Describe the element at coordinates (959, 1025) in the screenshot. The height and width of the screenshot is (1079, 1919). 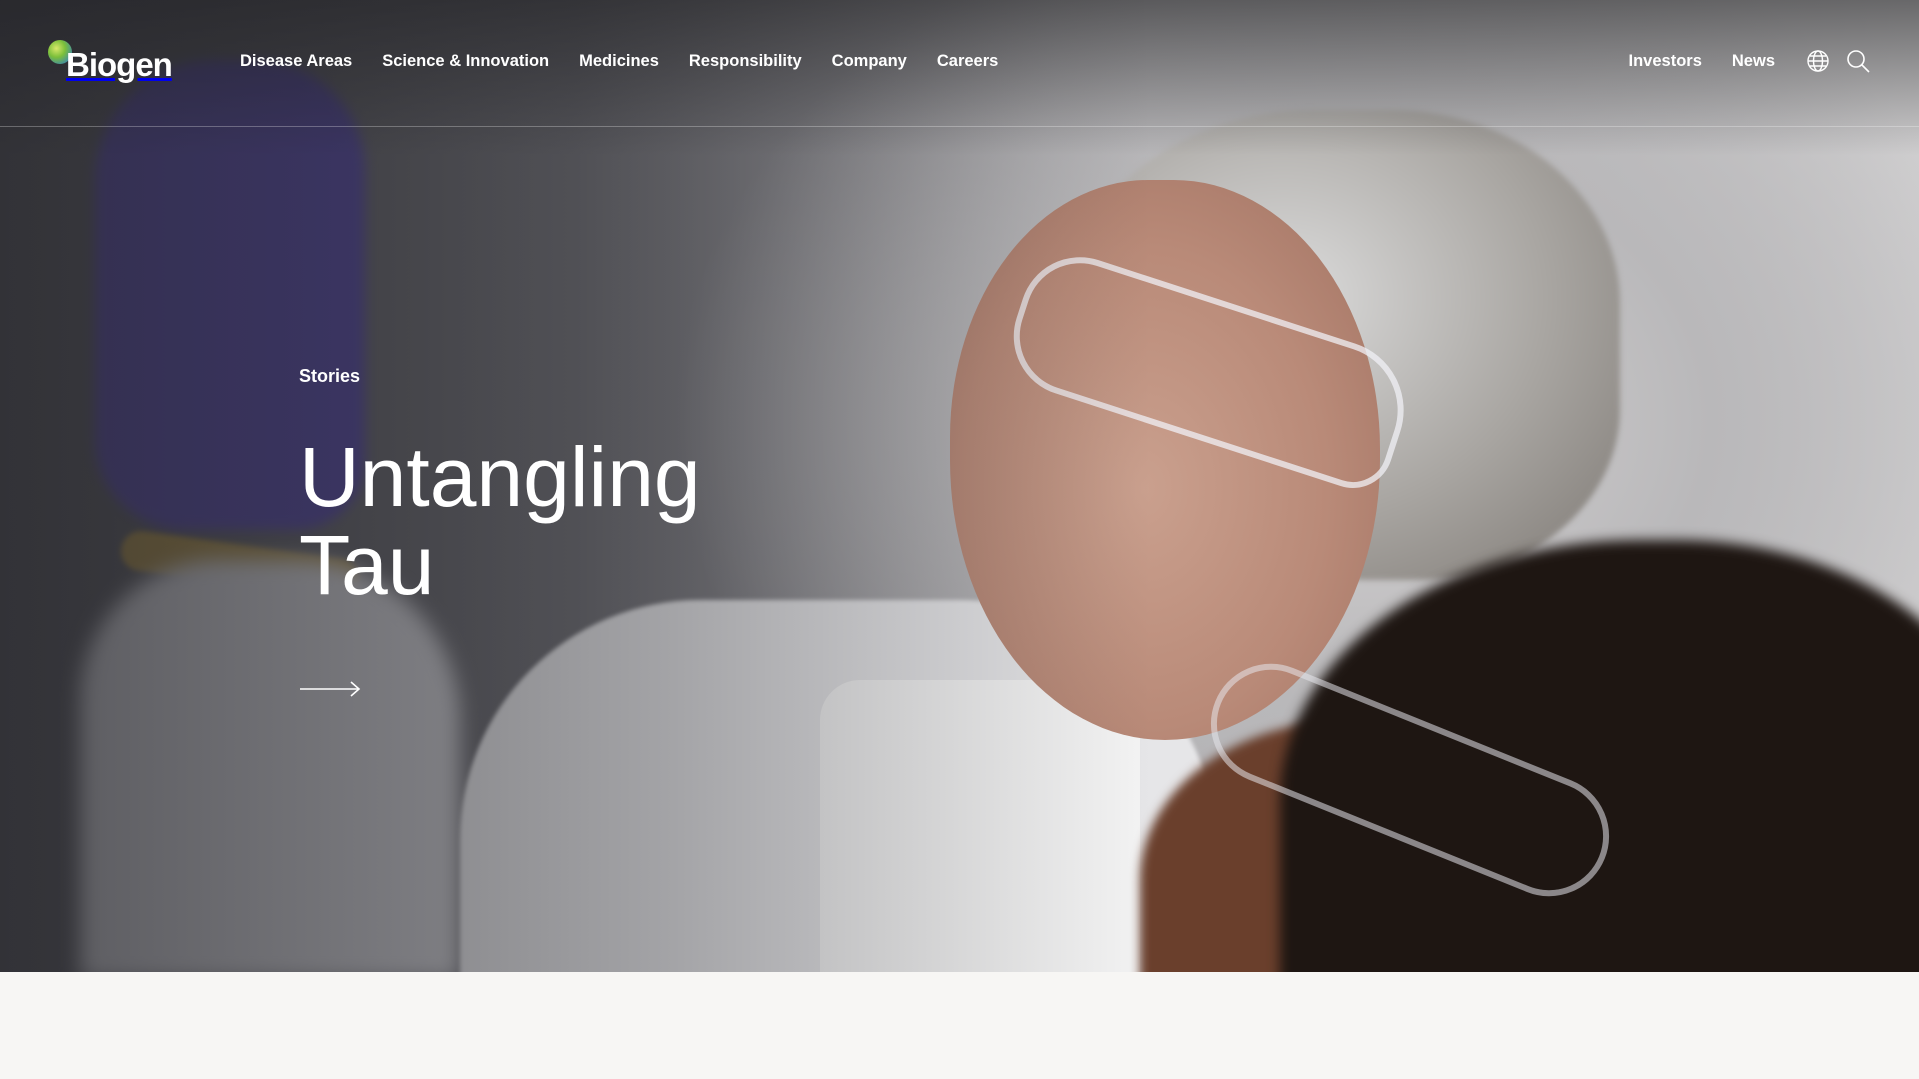
I see `page-content-area` at that location.